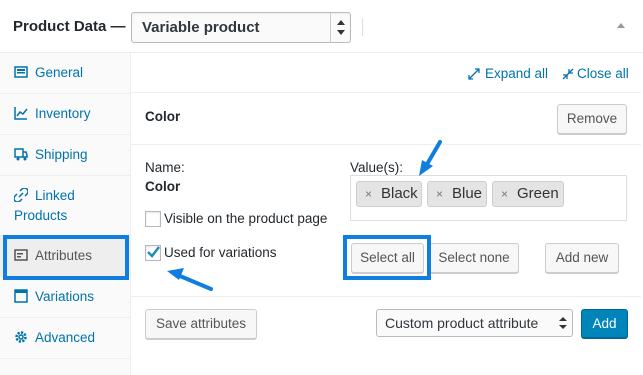 The image size is (643, 375). What do you see at coordinates (430, 158) in the screenshot?
I see `arrow-to-values-icon` at bounding box center [430, 158].